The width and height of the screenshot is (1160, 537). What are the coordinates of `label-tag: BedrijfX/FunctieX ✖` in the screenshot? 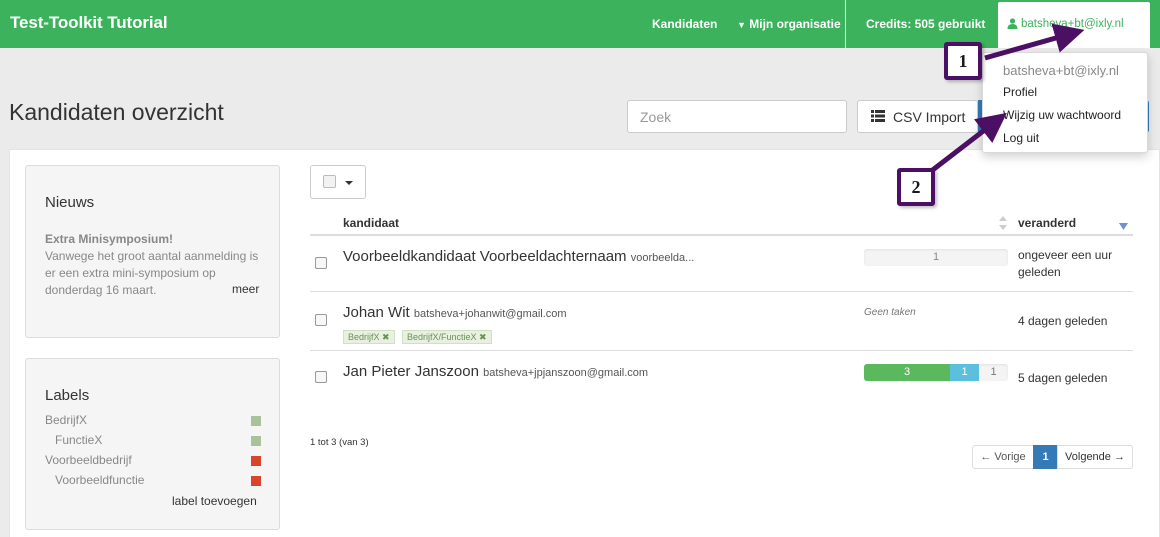 It's located at (447, 337).